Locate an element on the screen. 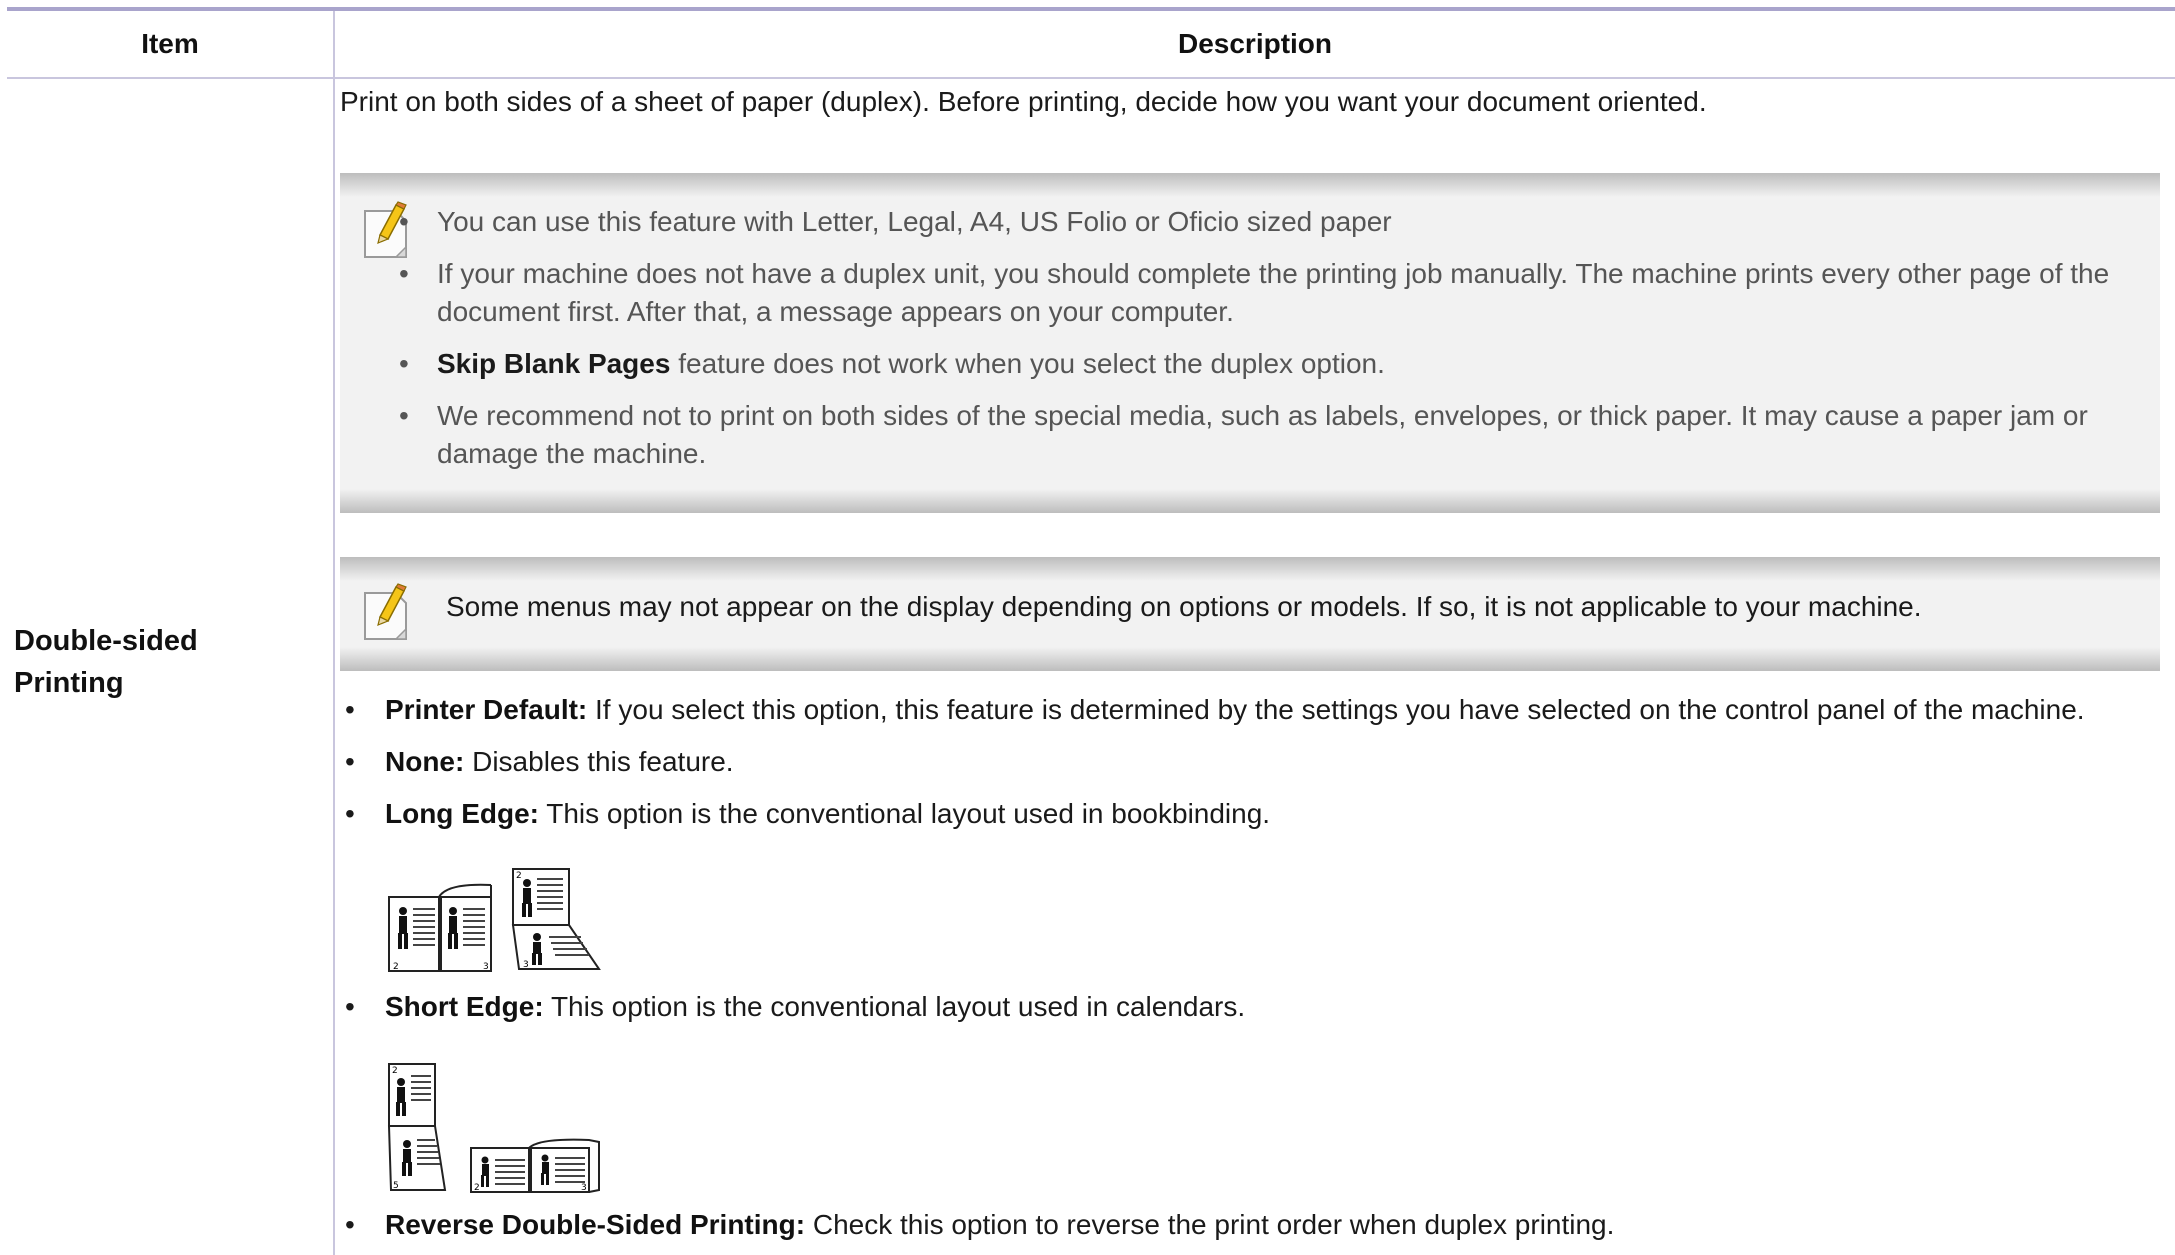 Image resolution: width=2175 pixels, height=1255 pixels. option-none: • None: Disables this feature. is located at coordinates (539, 761).